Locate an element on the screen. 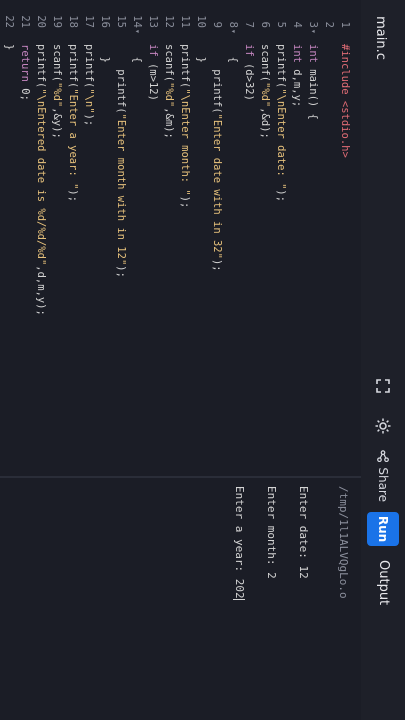 The image size is (405, 720). code-text: #include <stdio.h> is located at coordinates (345, 101).